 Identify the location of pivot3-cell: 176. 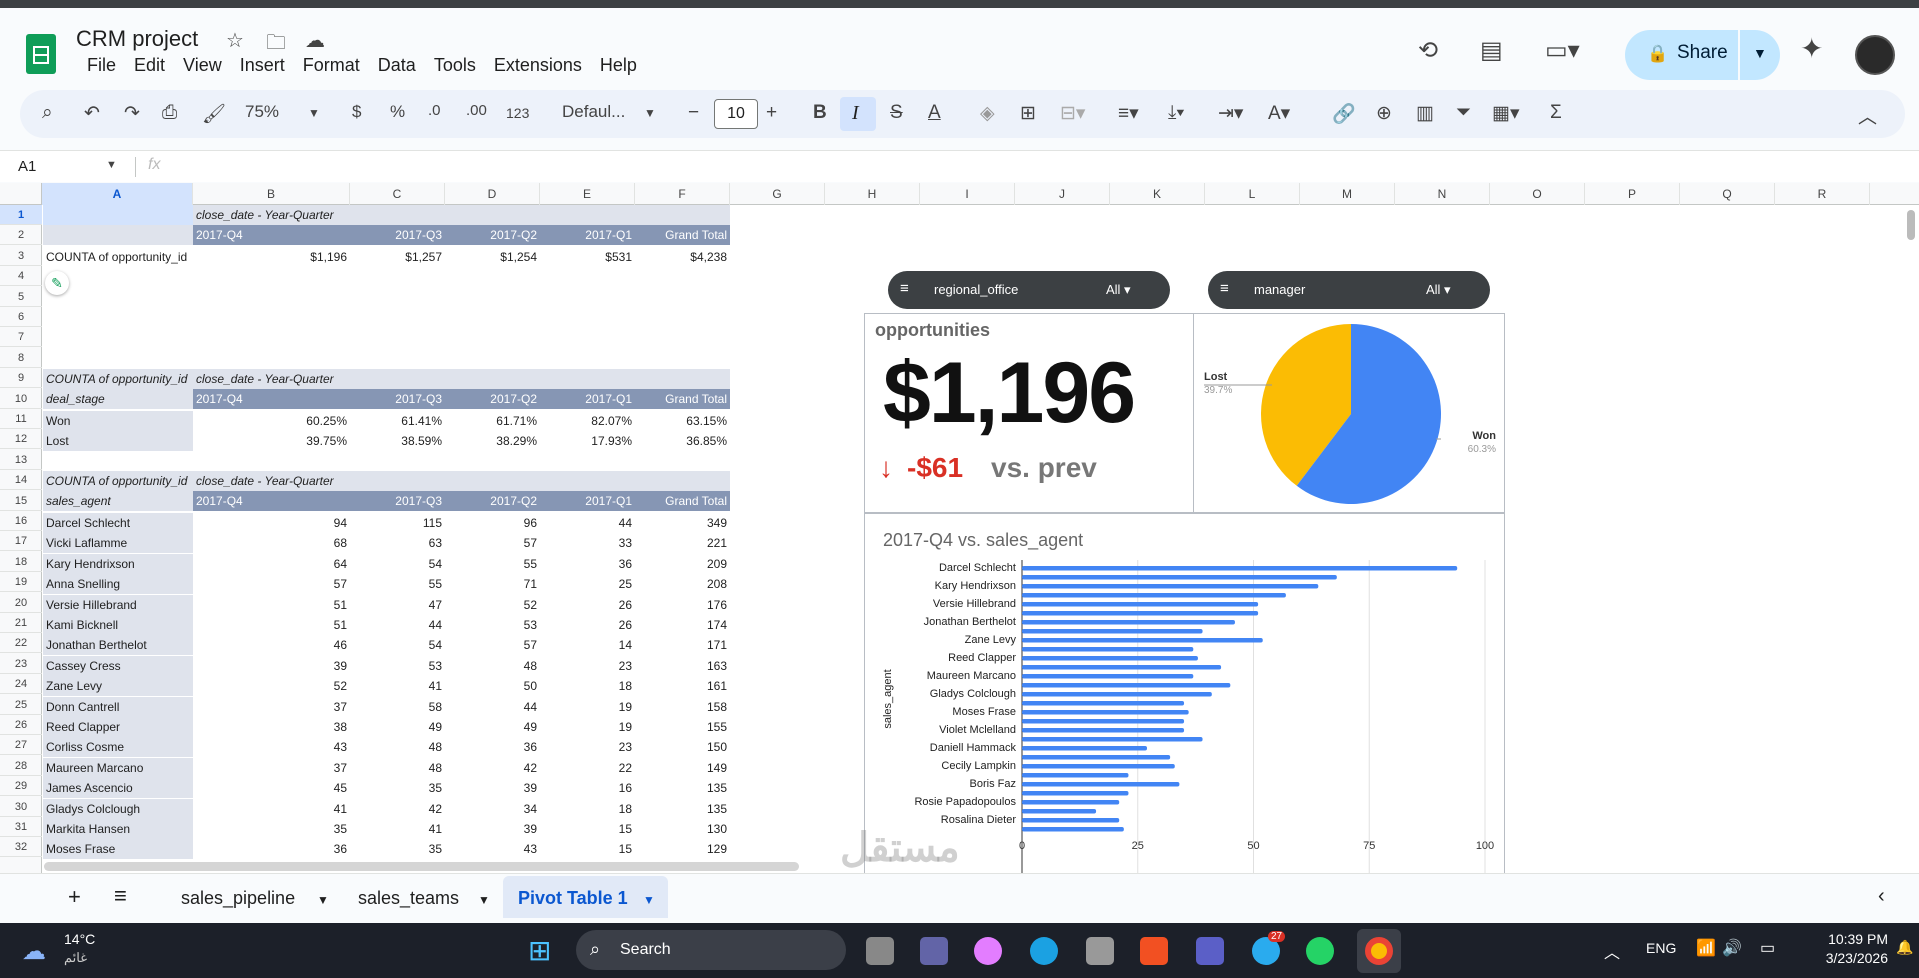
(682, 605).